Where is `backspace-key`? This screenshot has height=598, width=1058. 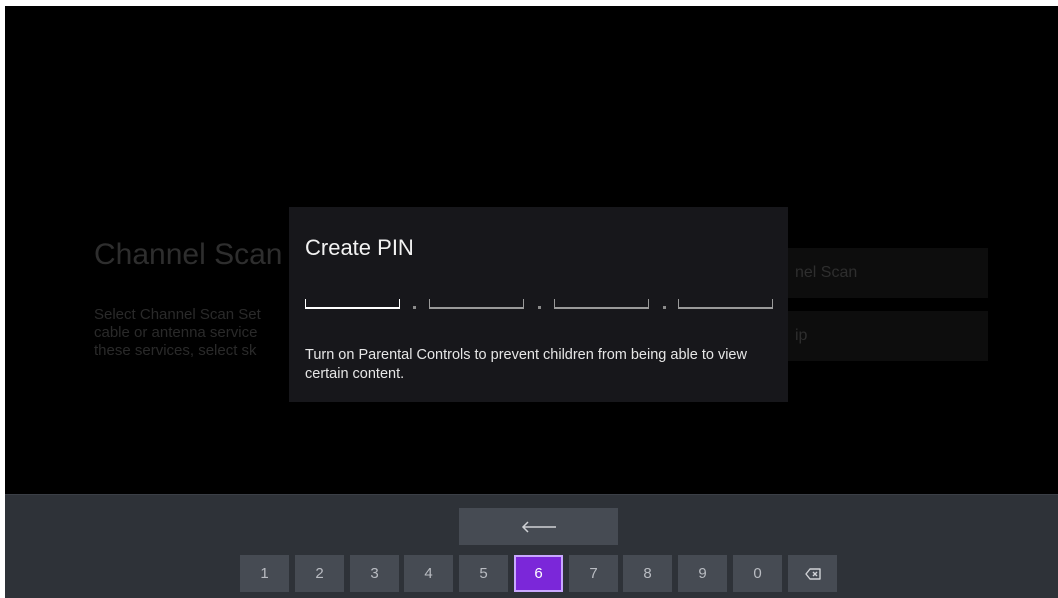
backspace-key is located at coordinates (812, 573).